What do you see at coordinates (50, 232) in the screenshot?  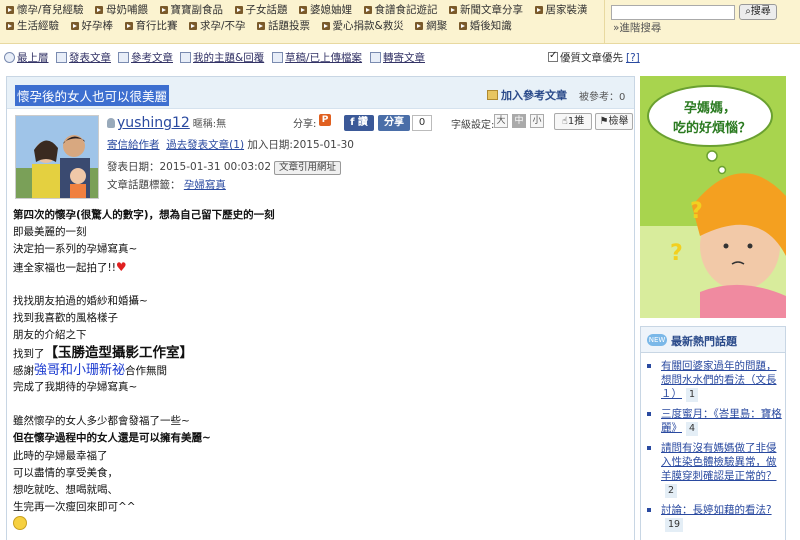 I see `body-line: 即最美麗的一刻` at bounding box center [50, 232].